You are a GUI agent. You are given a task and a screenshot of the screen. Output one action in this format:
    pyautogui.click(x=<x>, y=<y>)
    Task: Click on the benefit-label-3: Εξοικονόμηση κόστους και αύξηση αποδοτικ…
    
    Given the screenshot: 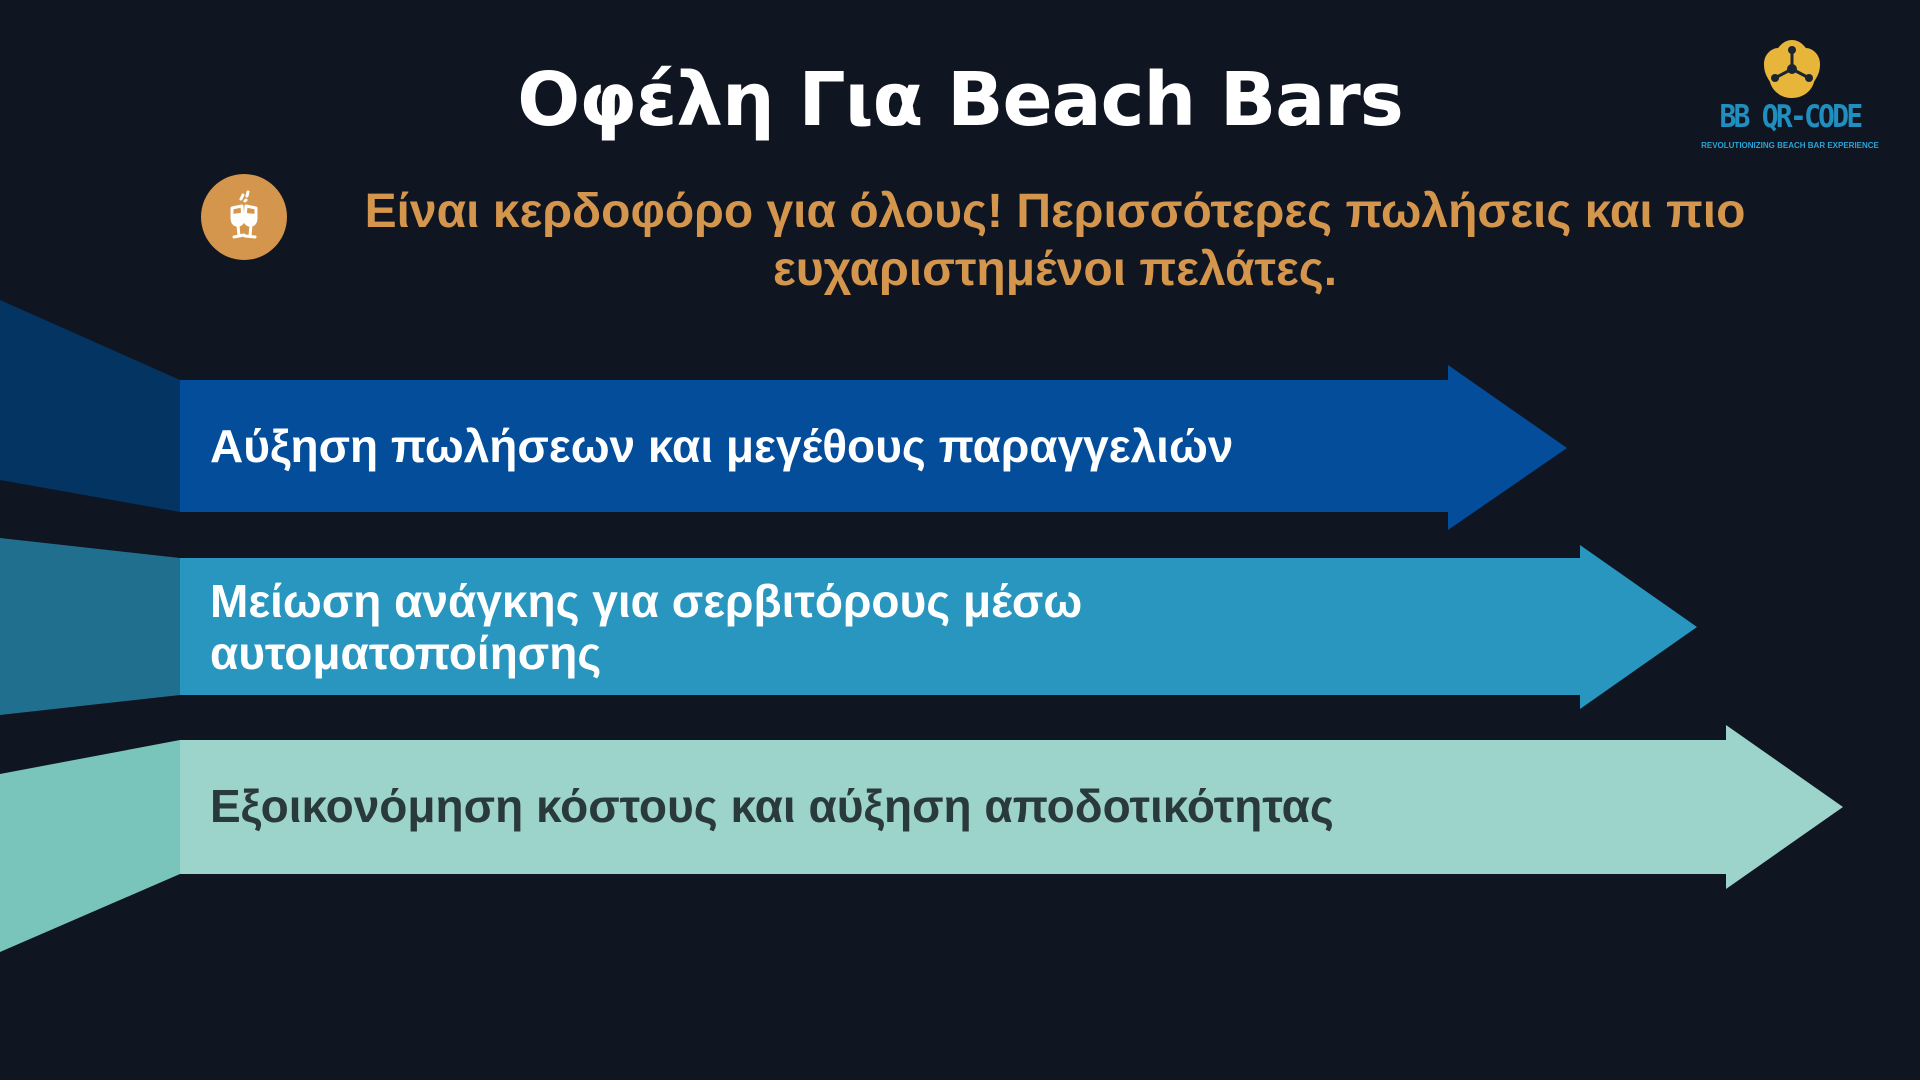 What is the action you would take?
    pyautogui.click(x=772, y=806)
    